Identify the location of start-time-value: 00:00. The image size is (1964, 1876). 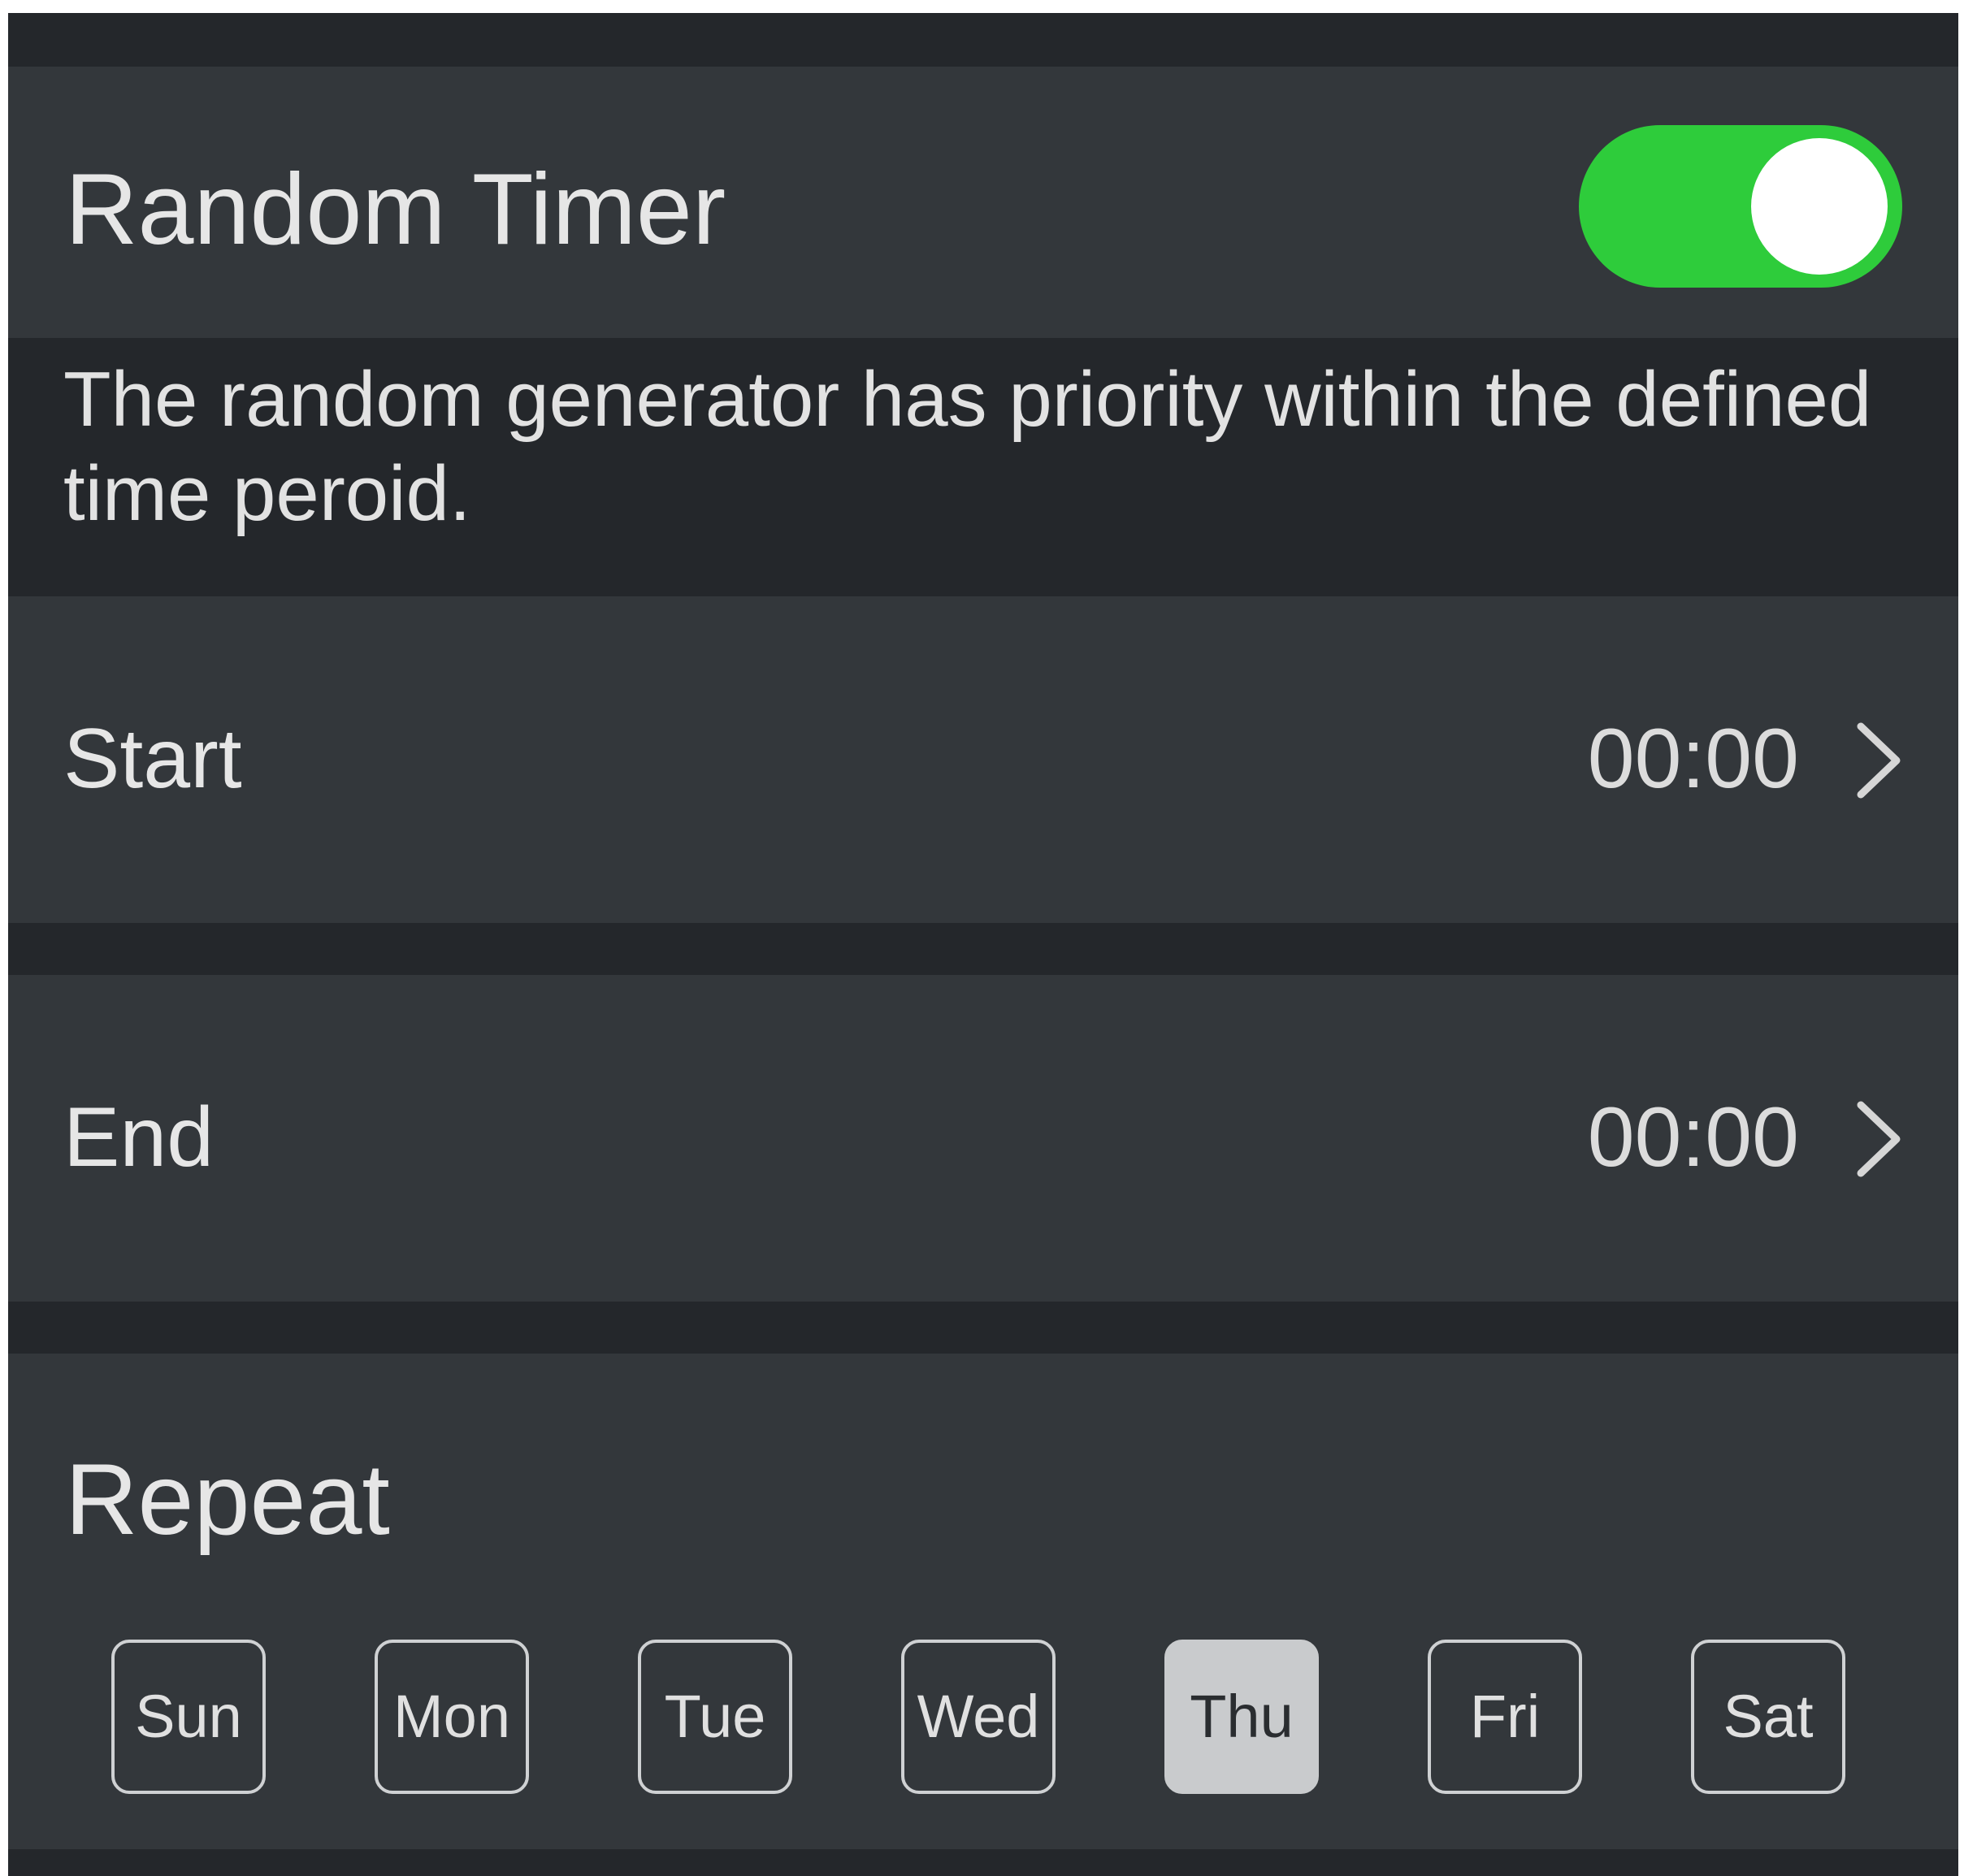
(1693, 759).